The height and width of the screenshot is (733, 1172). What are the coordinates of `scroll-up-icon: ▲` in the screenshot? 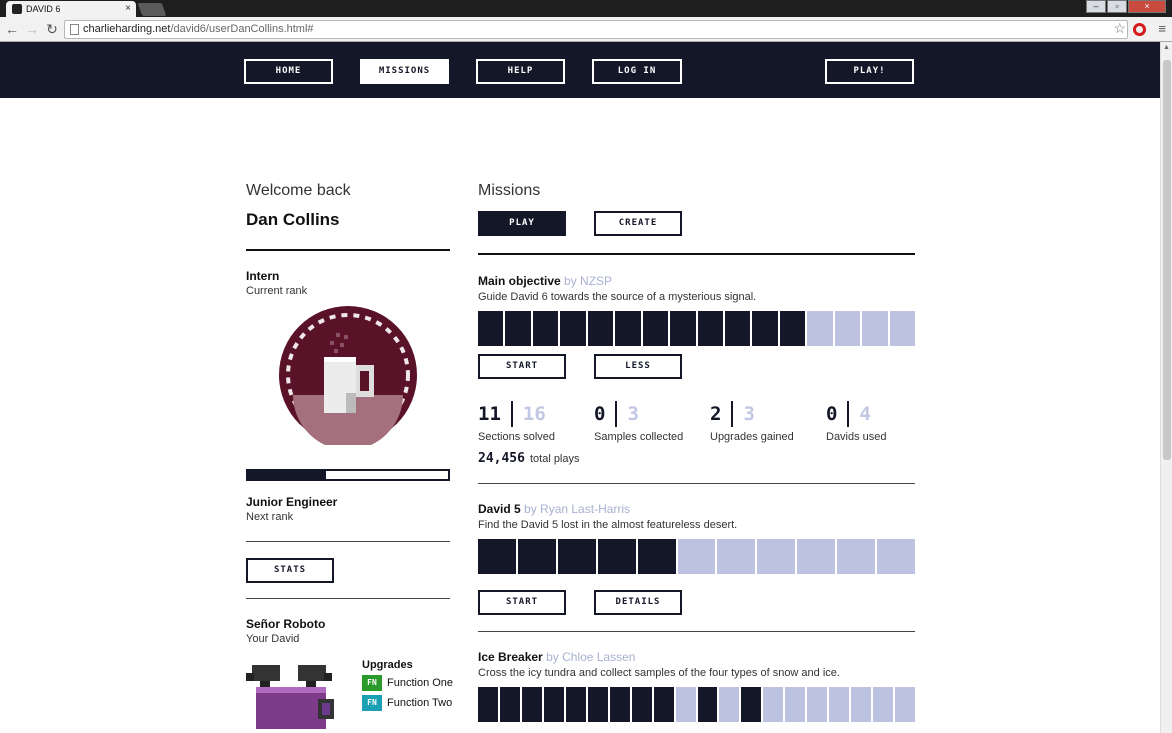 It's located at (1166, 47).